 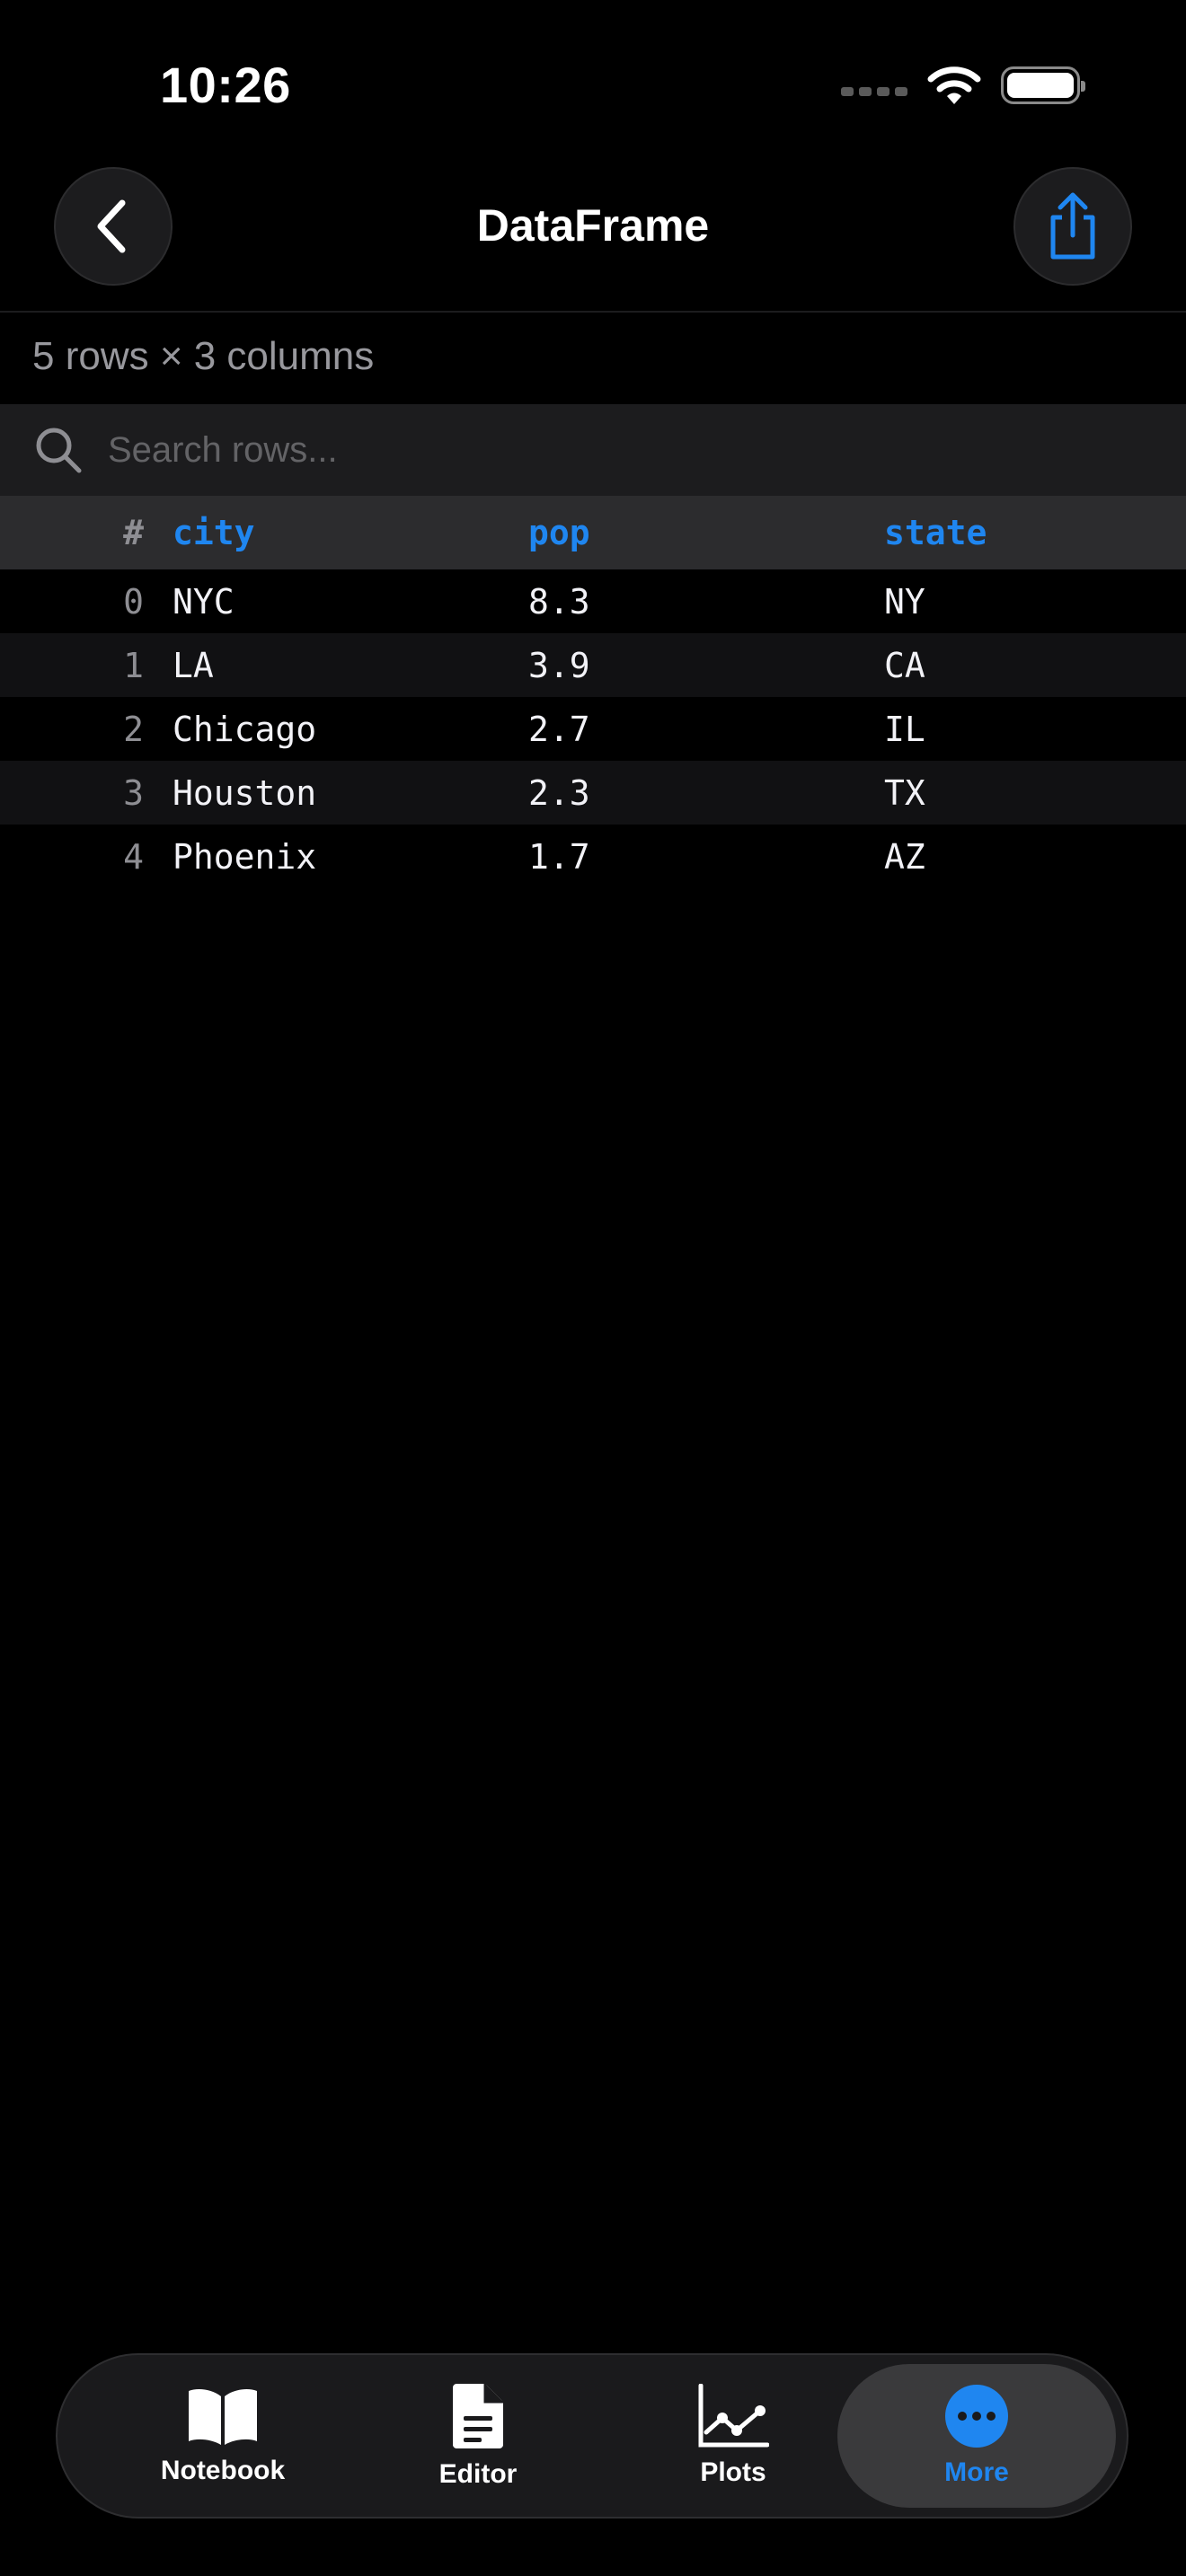 I want to click on tab-editor: Editor, so click(x=478, y=2436).